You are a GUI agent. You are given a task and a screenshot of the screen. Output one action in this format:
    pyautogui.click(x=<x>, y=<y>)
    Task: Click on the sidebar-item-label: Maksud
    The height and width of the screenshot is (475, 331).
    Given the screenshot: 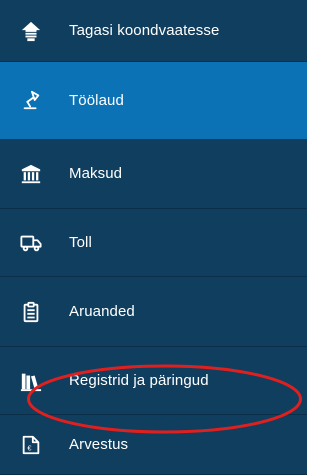 What is the action you would take?
    pyautogui.click(x=96, y=173)
    